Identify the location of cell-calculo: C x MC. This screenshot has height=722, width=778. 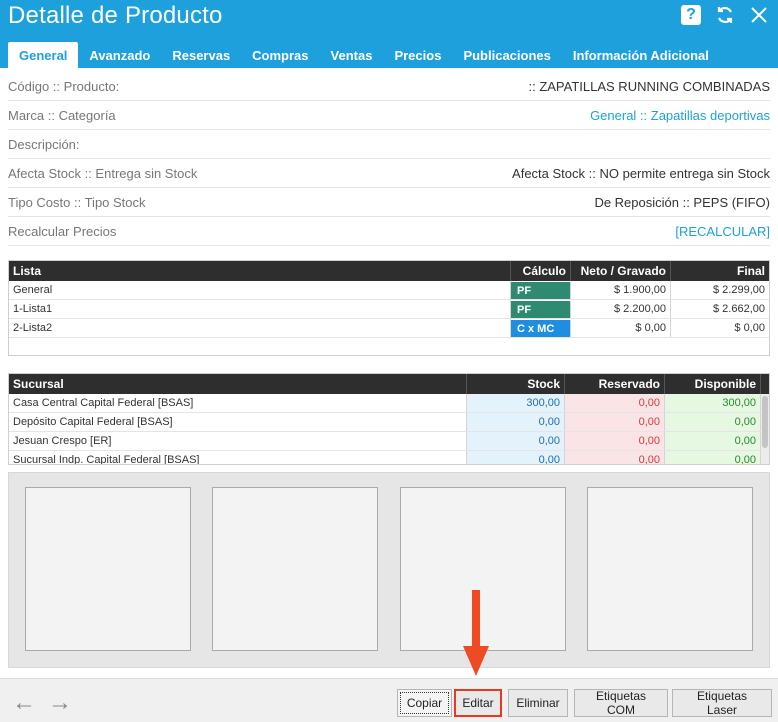
(541, 328).